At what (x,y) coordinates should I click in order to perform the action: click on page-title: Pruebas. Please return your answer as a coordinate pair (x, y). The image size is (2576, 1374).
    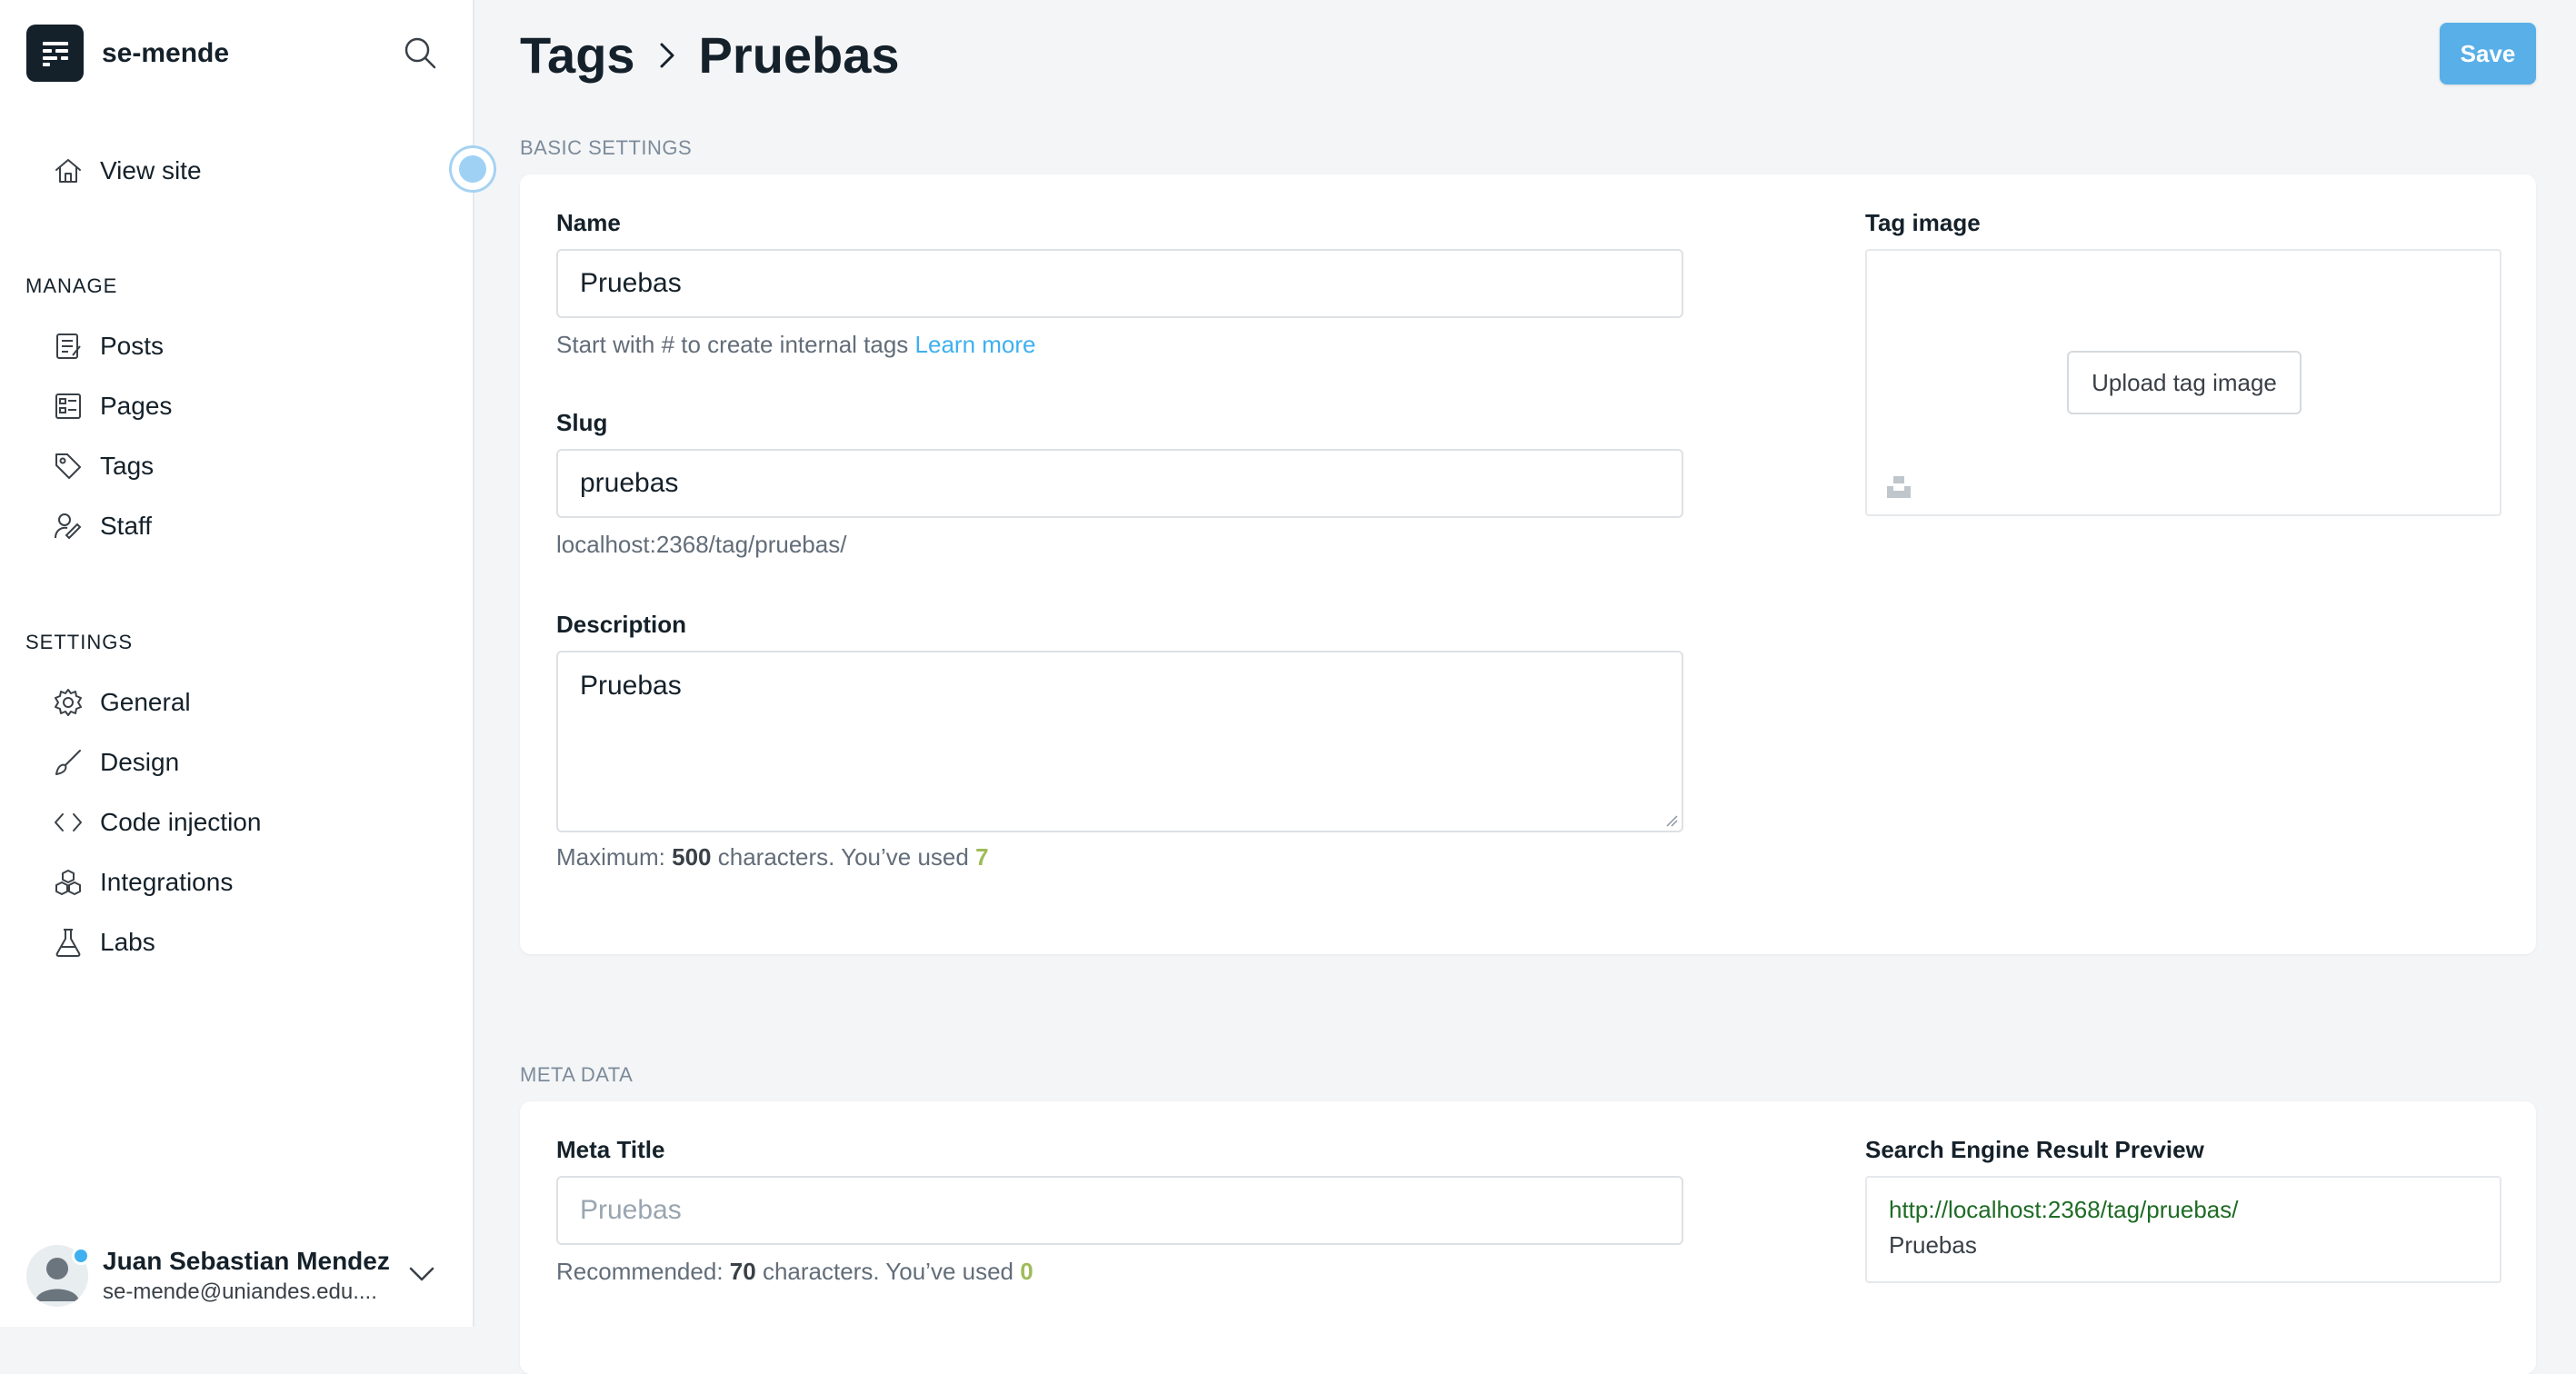
    Looking at the image, I should click on (799, 55).